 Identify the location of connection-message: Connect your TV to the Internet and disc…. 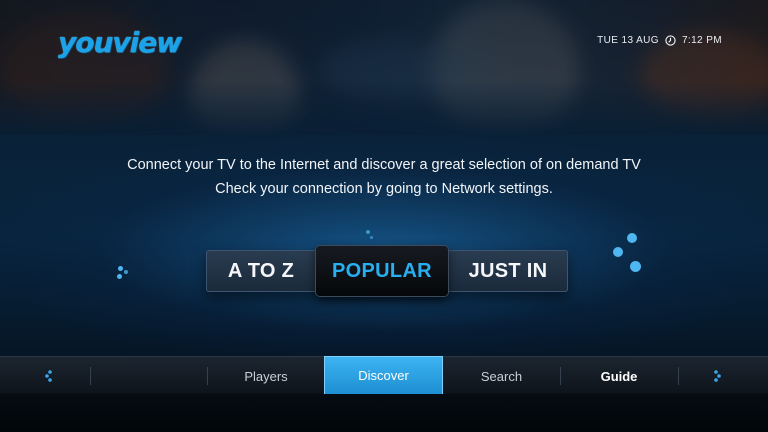
(384, 165).